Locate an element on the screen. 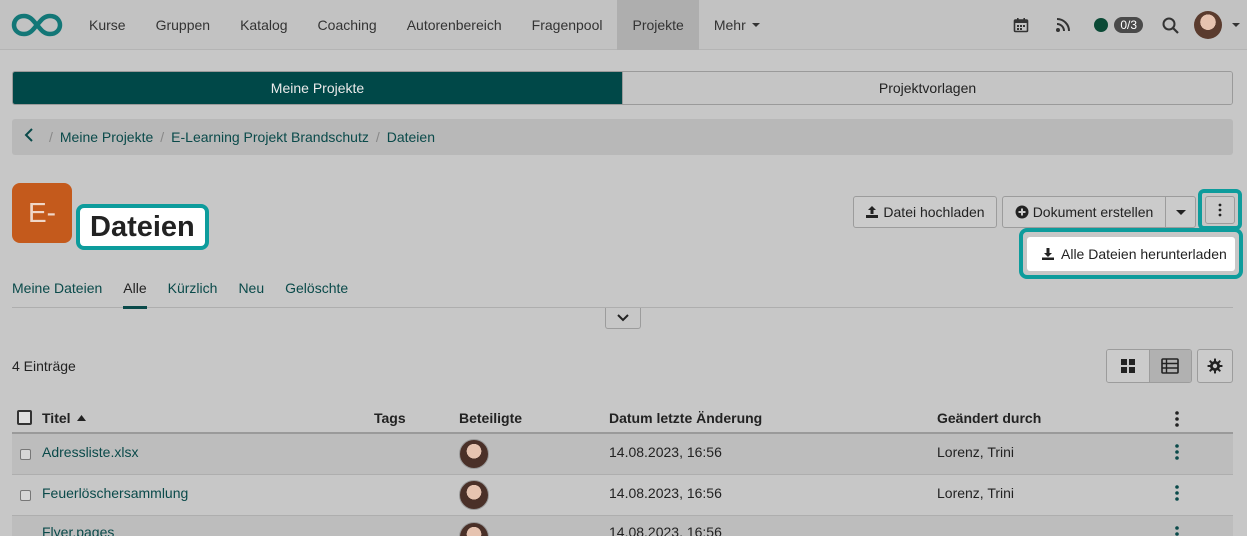  upload-icon is located at coordinates (872, 212).